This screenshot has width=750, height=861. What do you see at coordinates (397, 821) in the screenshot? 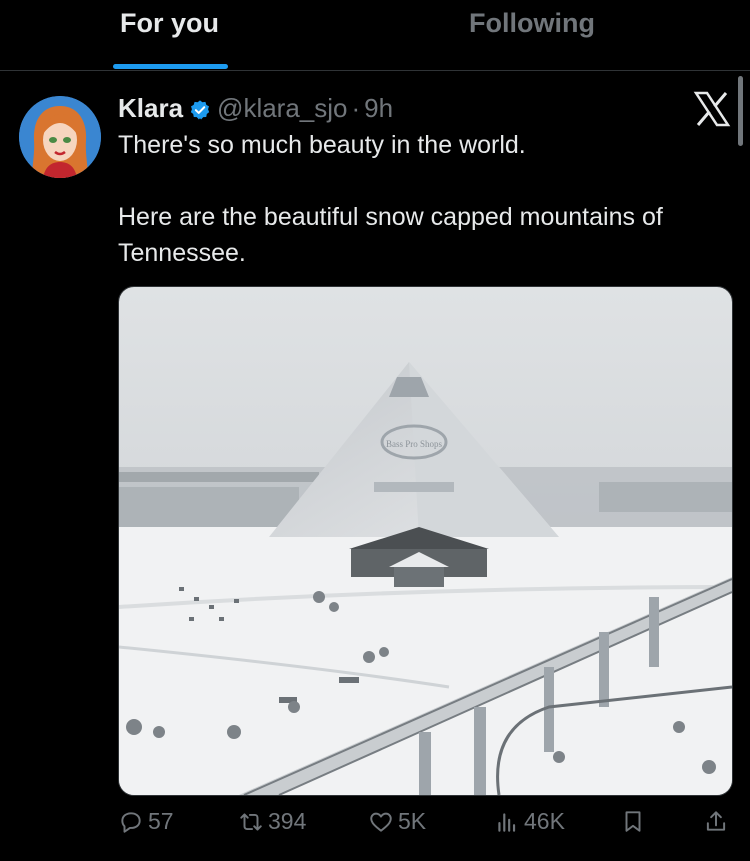
I see `like-button: 5K` at bounding box center [397, 821].